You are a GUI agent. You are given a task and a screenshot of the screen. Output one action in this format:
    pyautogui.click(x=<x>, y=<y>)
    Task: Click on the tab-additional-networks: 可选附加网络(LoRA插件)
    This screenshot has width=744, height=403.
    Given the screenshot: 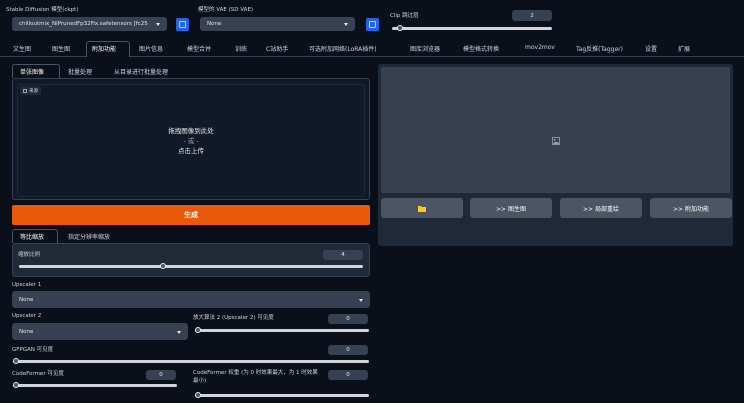 What is the action you would take?
    pyautogui.click(x=343, y=48)
    